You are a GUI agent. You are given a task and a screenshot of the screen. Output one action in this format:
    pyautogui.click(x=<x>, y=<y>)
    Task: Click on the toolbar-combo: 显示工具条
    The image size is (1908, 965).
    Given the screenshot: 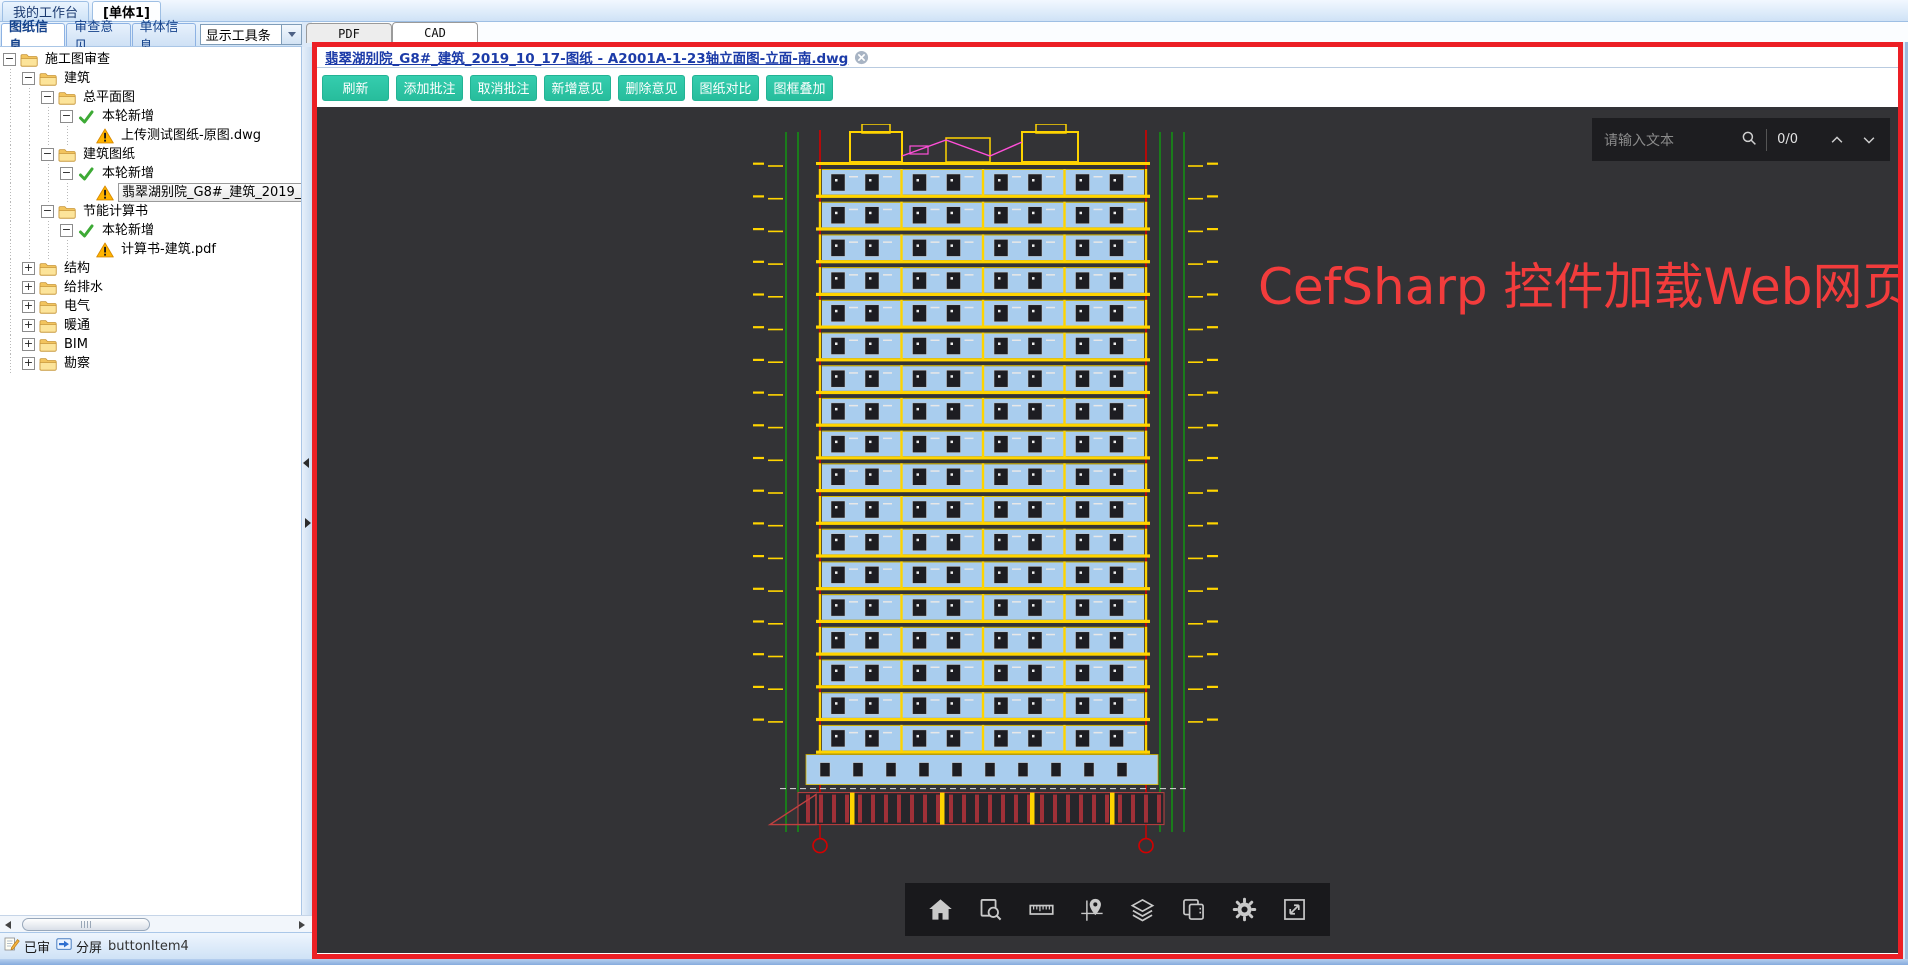 What is the action you would take?
    pyautogui.click(x=250, y=34)
    